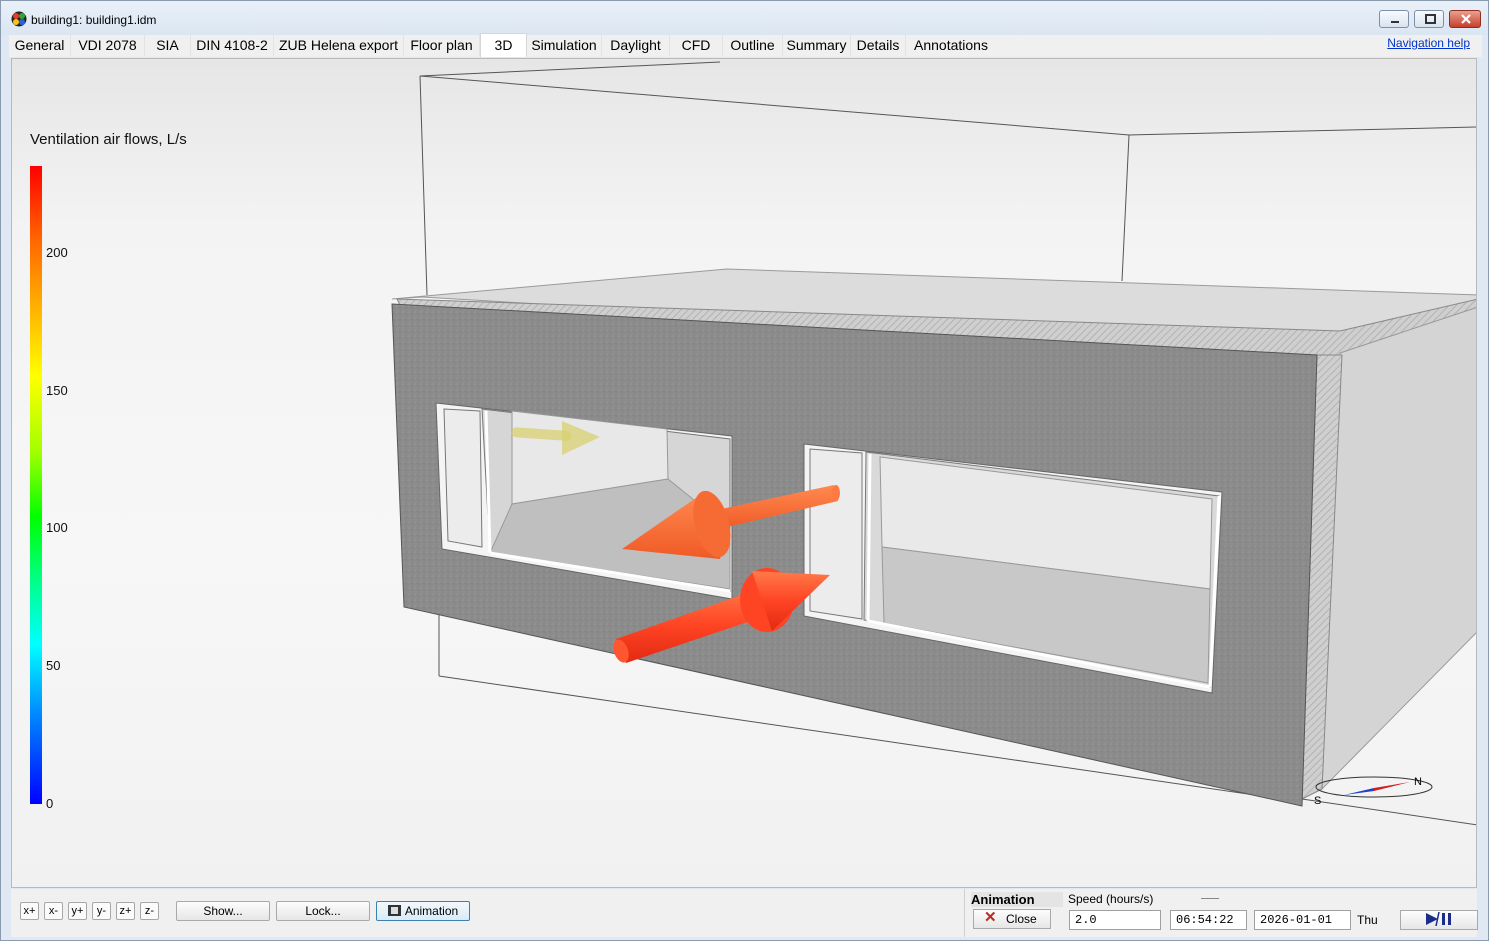 The image size is (1489, 941). I want to click on tab-3d: 3D, so click(503, 45).